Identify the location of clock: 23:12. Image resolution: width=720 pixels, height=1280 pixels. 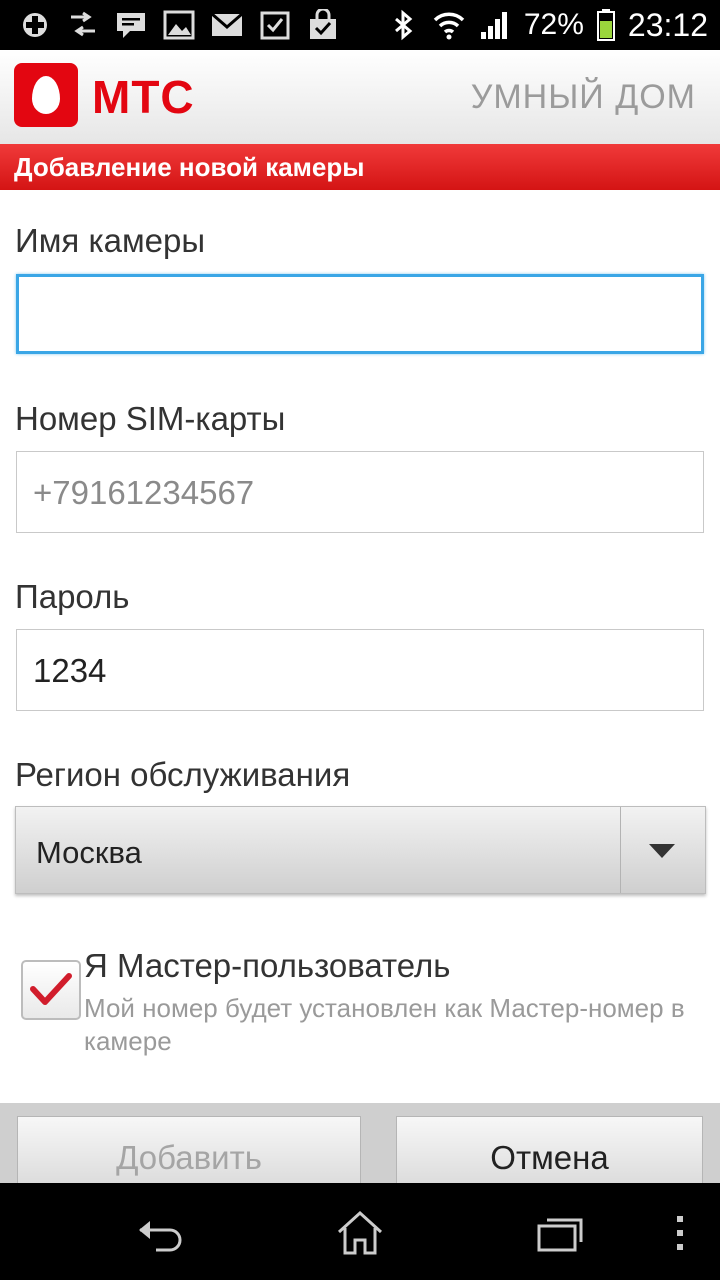
(667, 24).